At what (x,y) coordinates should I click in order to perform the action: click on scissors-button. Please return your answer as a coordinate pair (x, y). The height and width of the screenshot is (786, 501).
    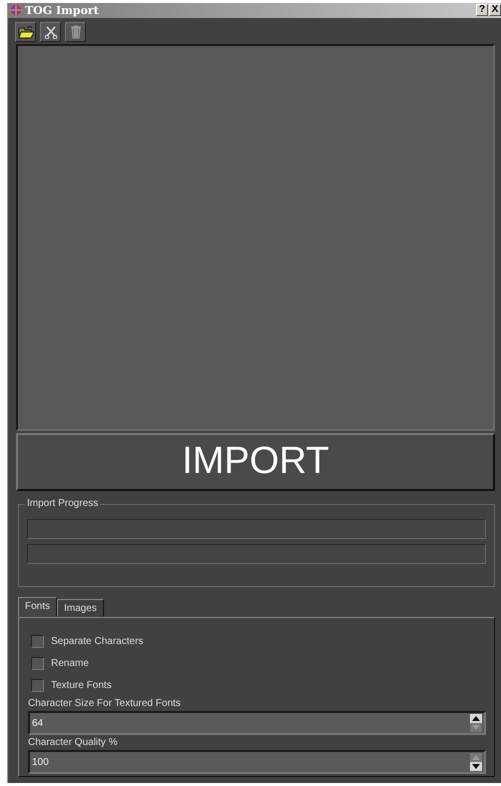
    Looking at the image, I should click on (50, 32).